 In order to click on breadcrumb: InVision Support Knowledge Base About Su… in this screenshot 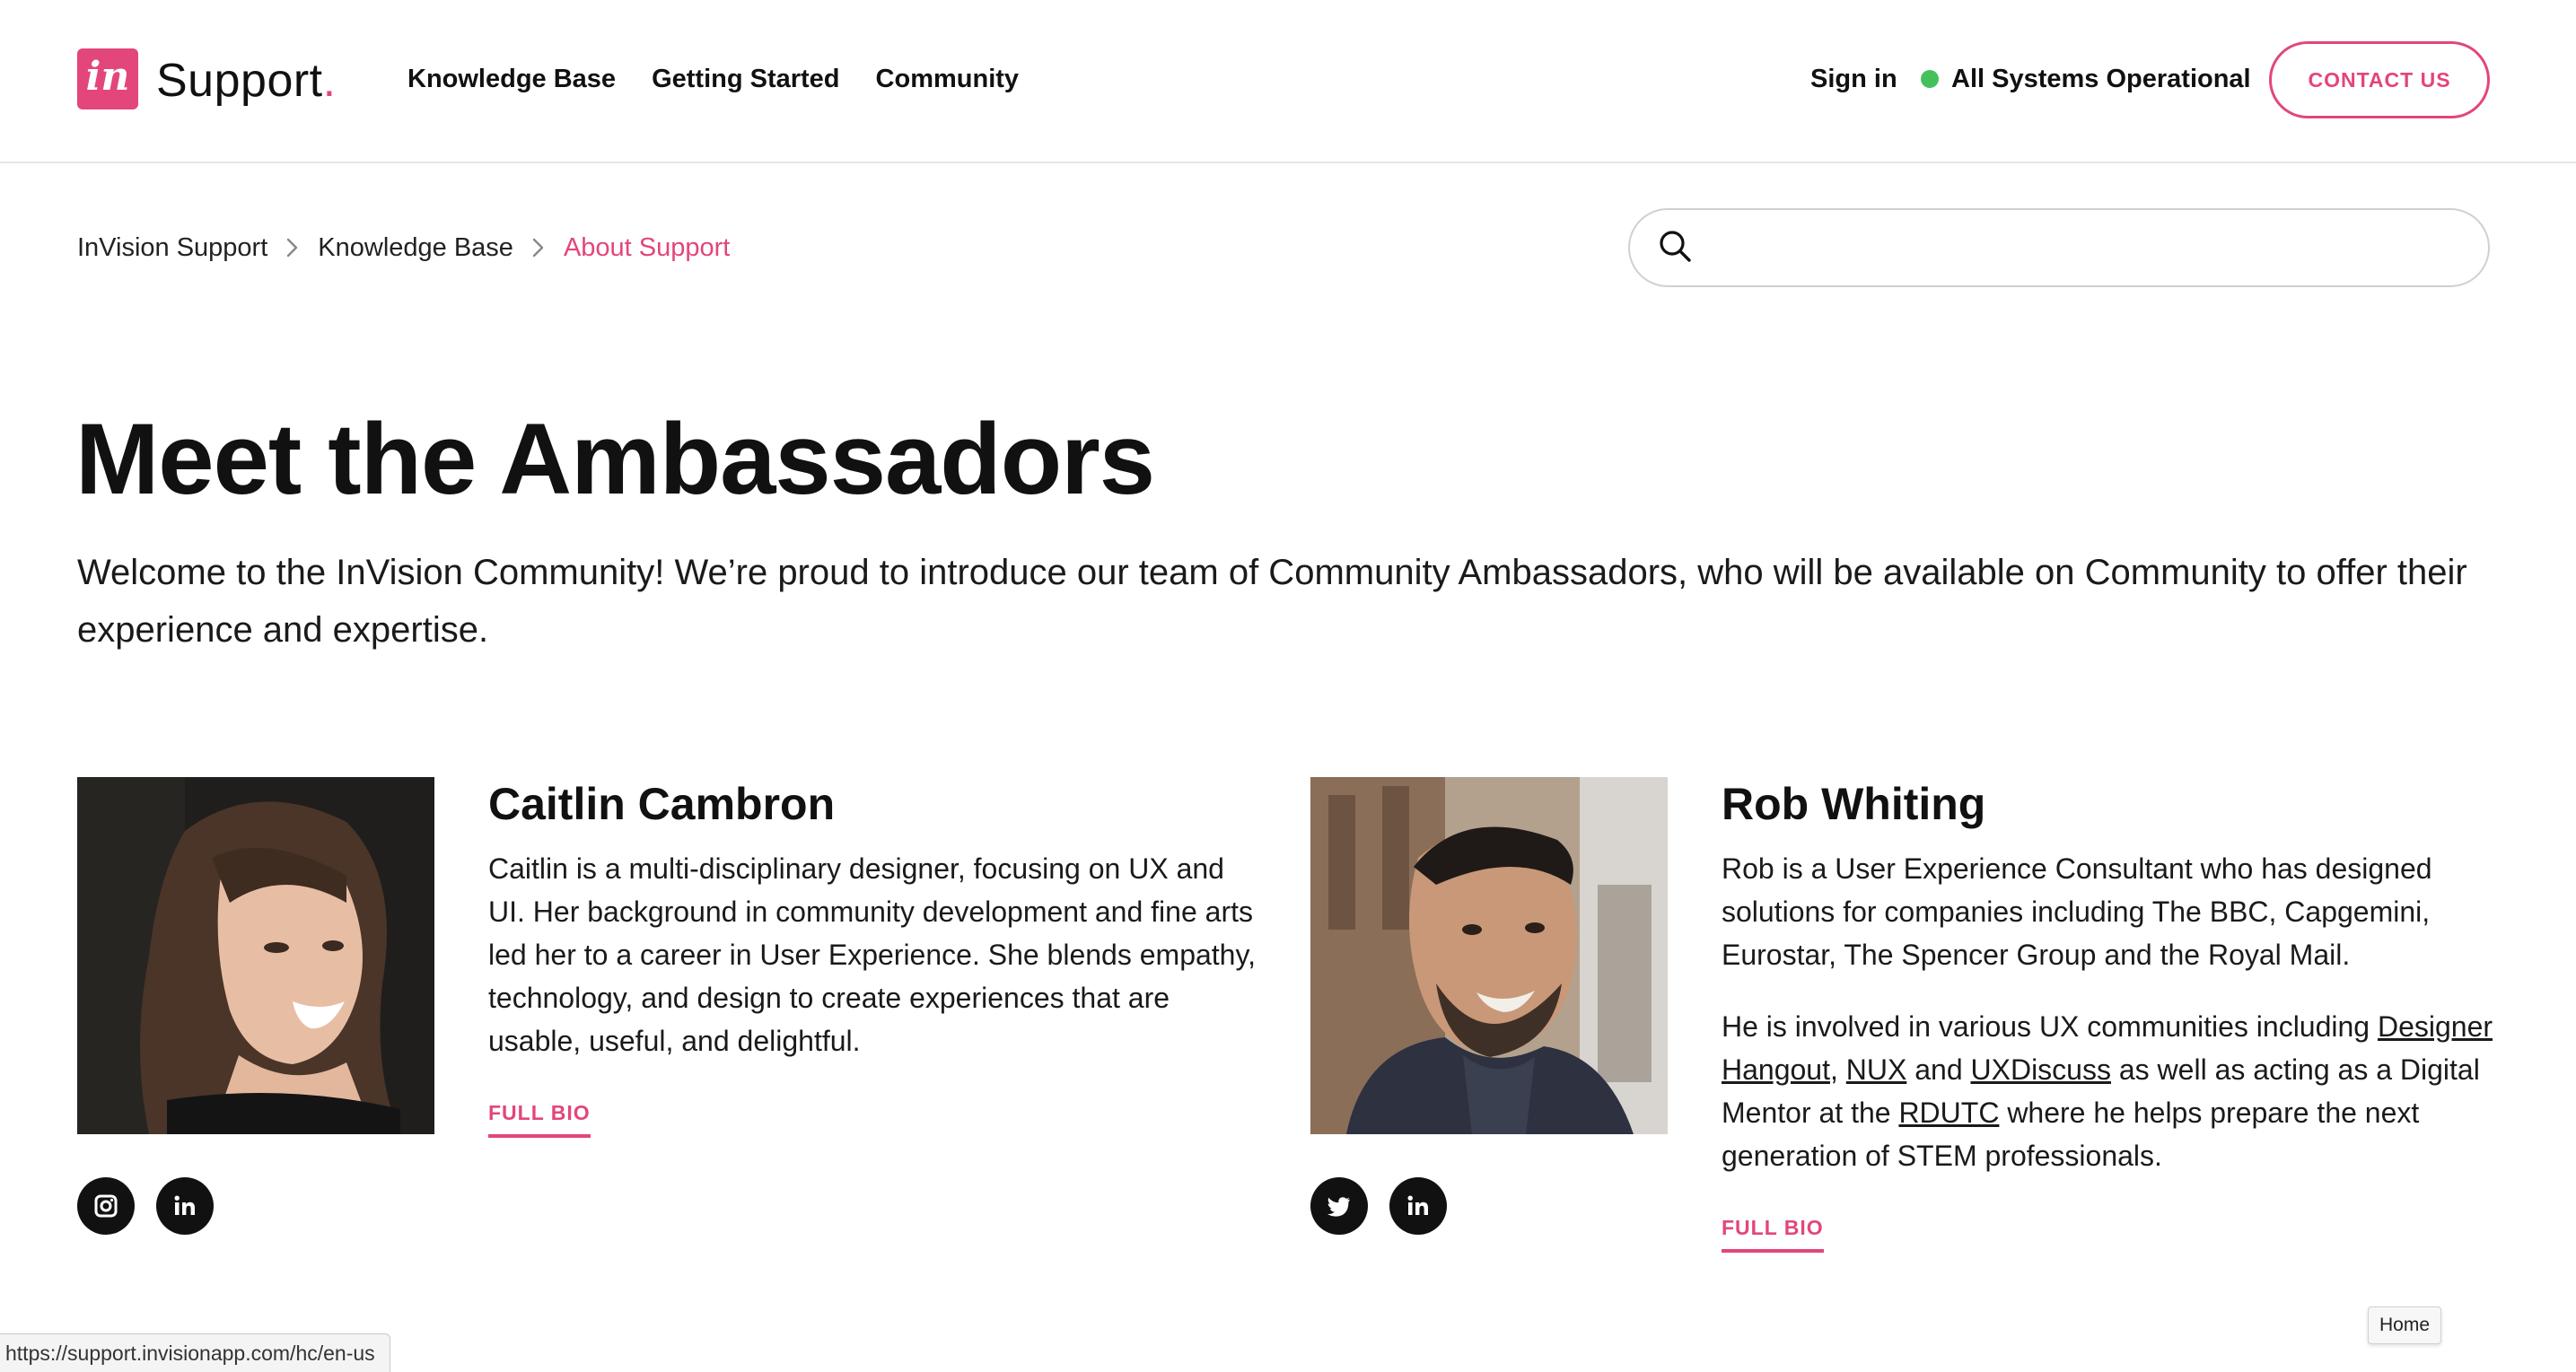, I will do `click(403, 248)`.